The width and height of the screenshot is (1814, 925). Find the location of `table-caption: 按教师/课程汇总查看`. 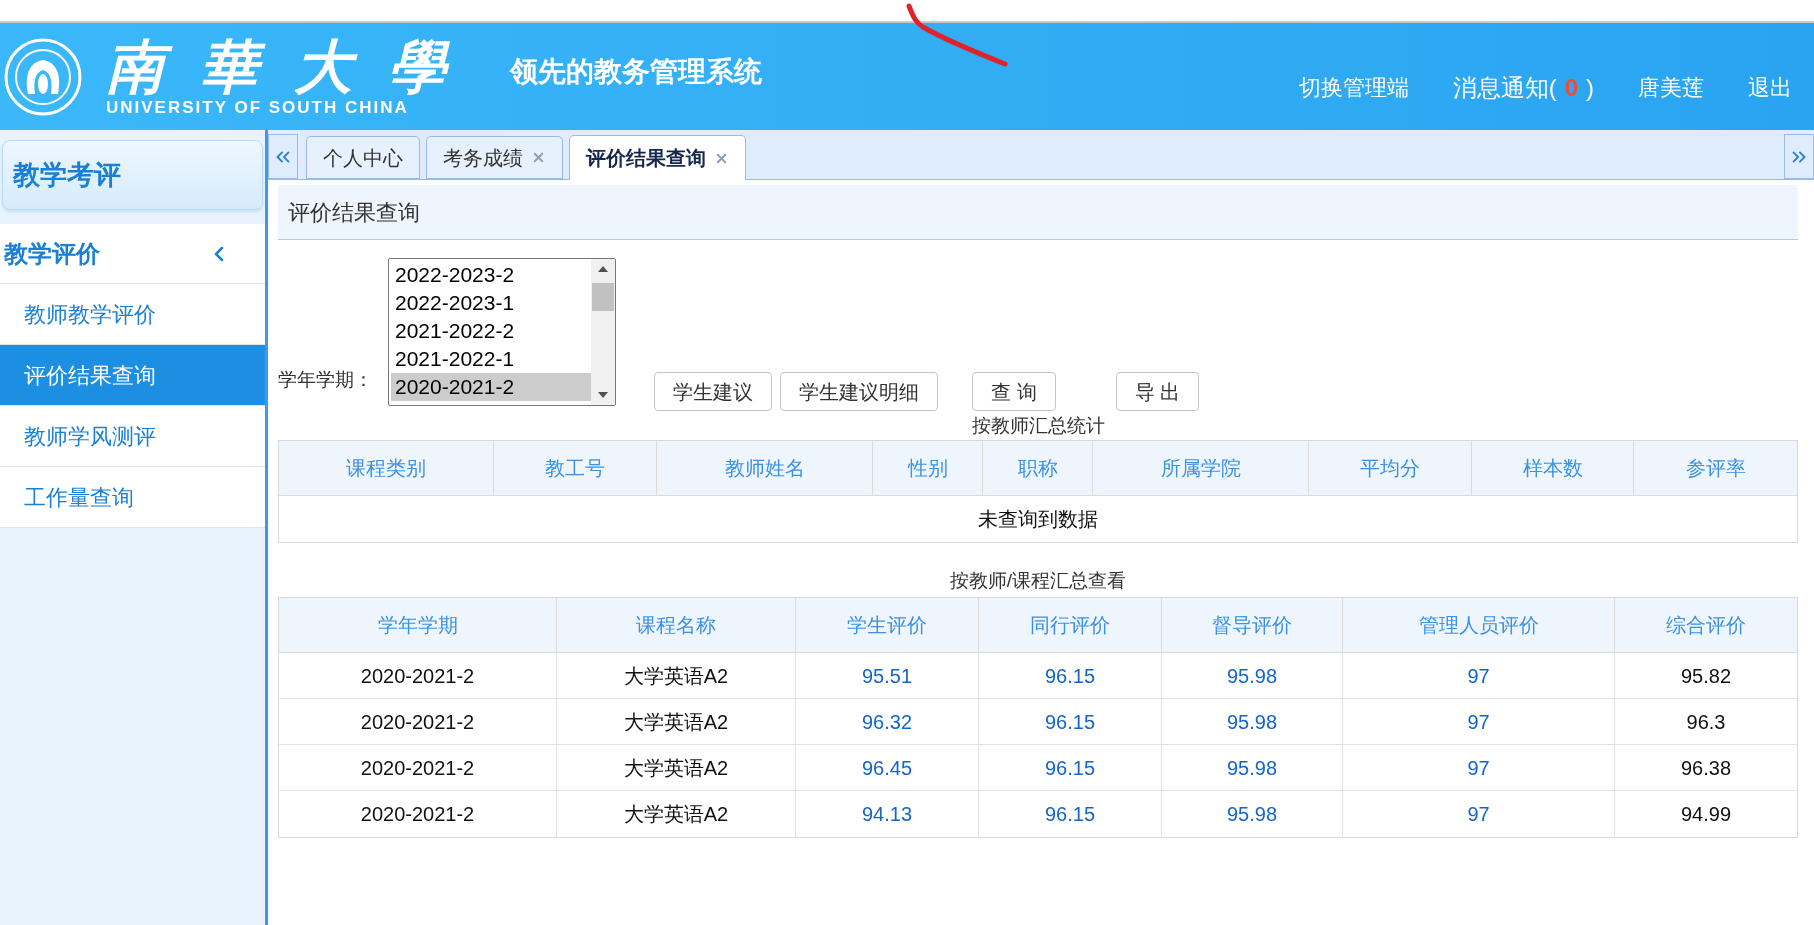

table-caption: 按教师/课程汇总查看 is located at coordinates (1038, 581).